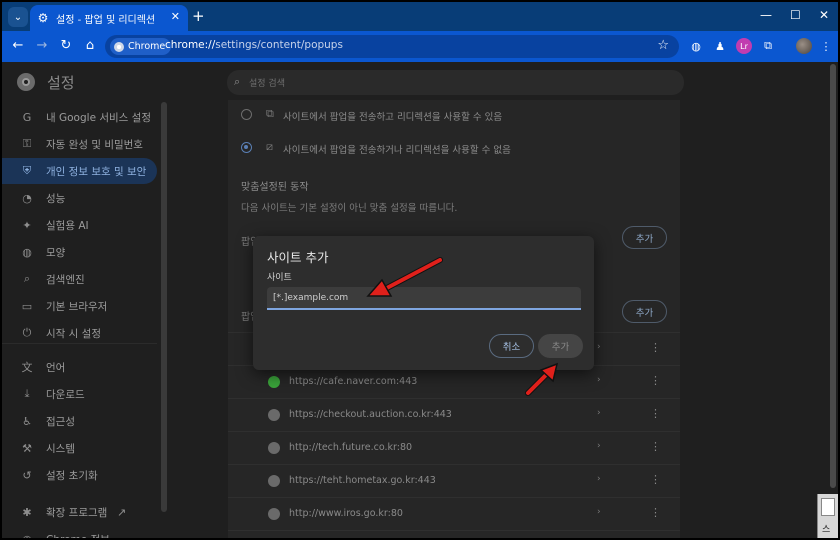 The width and height of the screenshot is (840, 540). What do you see at coordinates (79, 512) in the screenshot?
I see `sidebar-item-14: ✱ 확장 프로그램 ↗` at bounding box center [79, 512].